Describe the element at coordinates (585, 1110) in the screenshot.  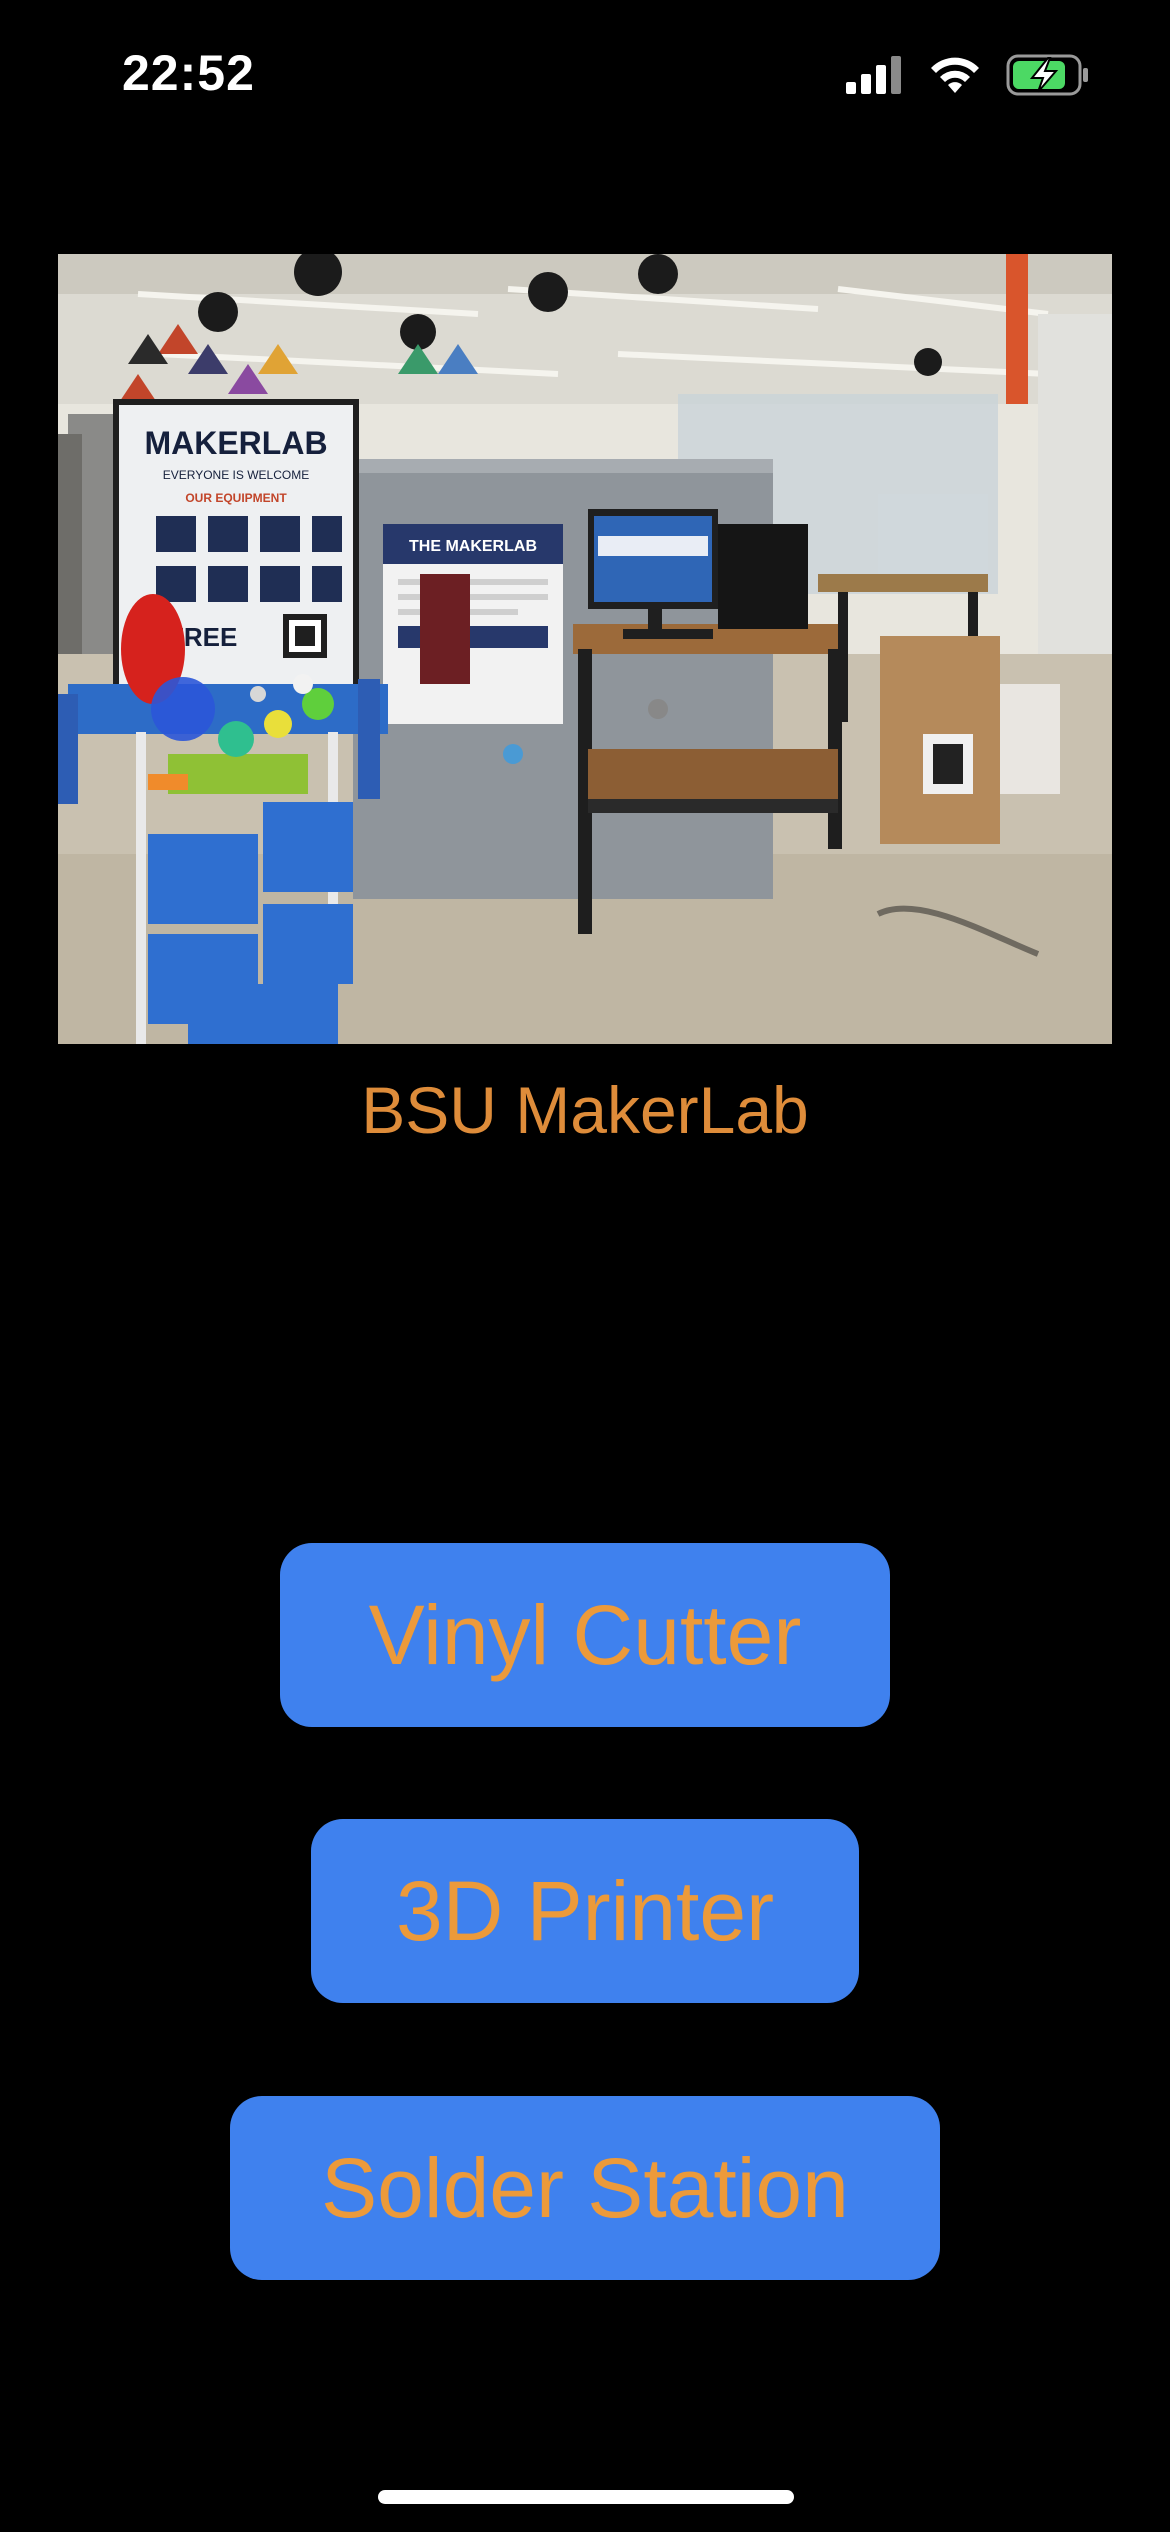
I see `hero-caption: BSU MakerLab` at that location.